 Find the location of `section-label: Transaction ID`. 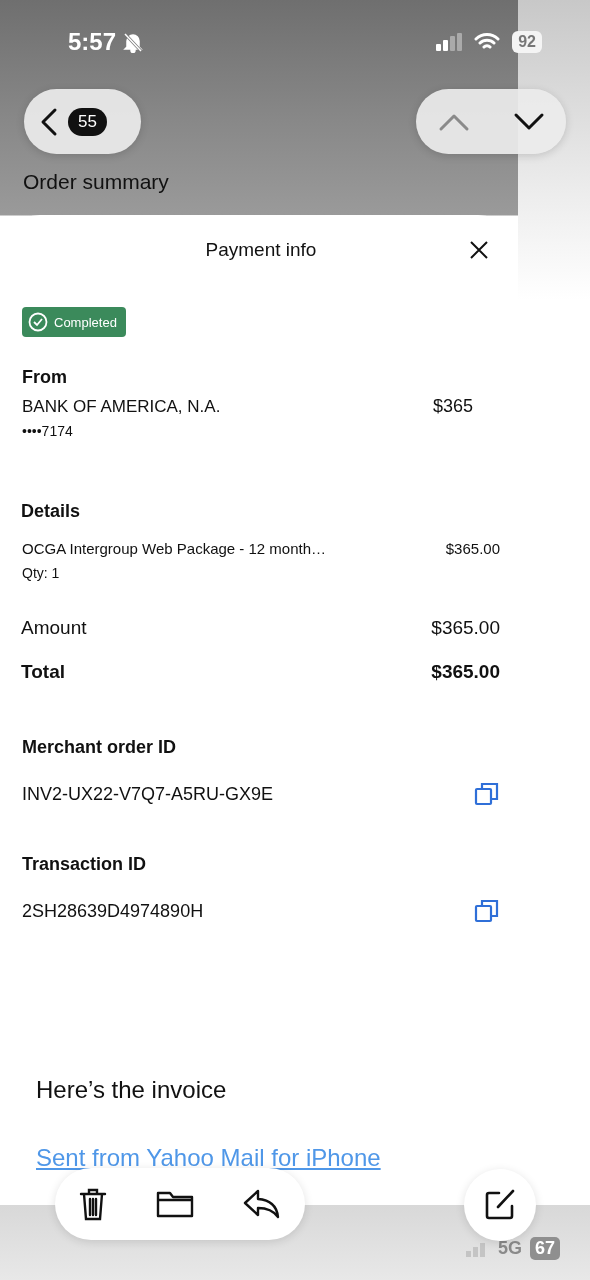

section-label: Transaction ID is located at coordinates (85, 864).